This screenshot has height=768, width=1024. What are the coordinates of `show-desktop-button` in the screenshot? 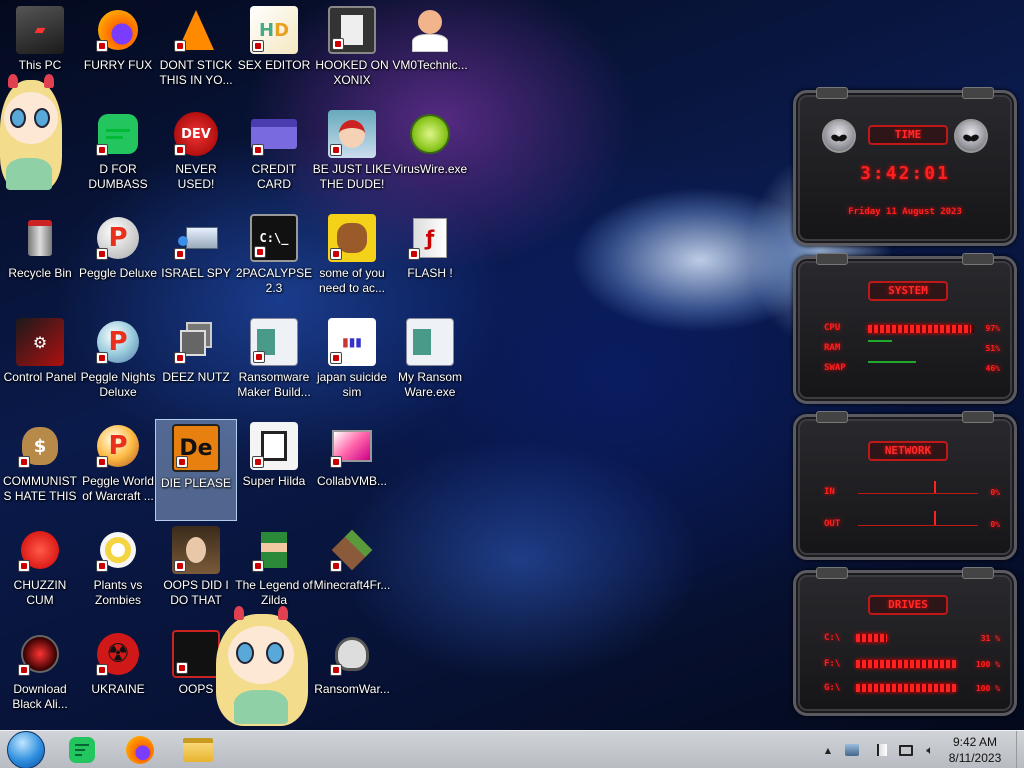 It's located at (1020, 749).